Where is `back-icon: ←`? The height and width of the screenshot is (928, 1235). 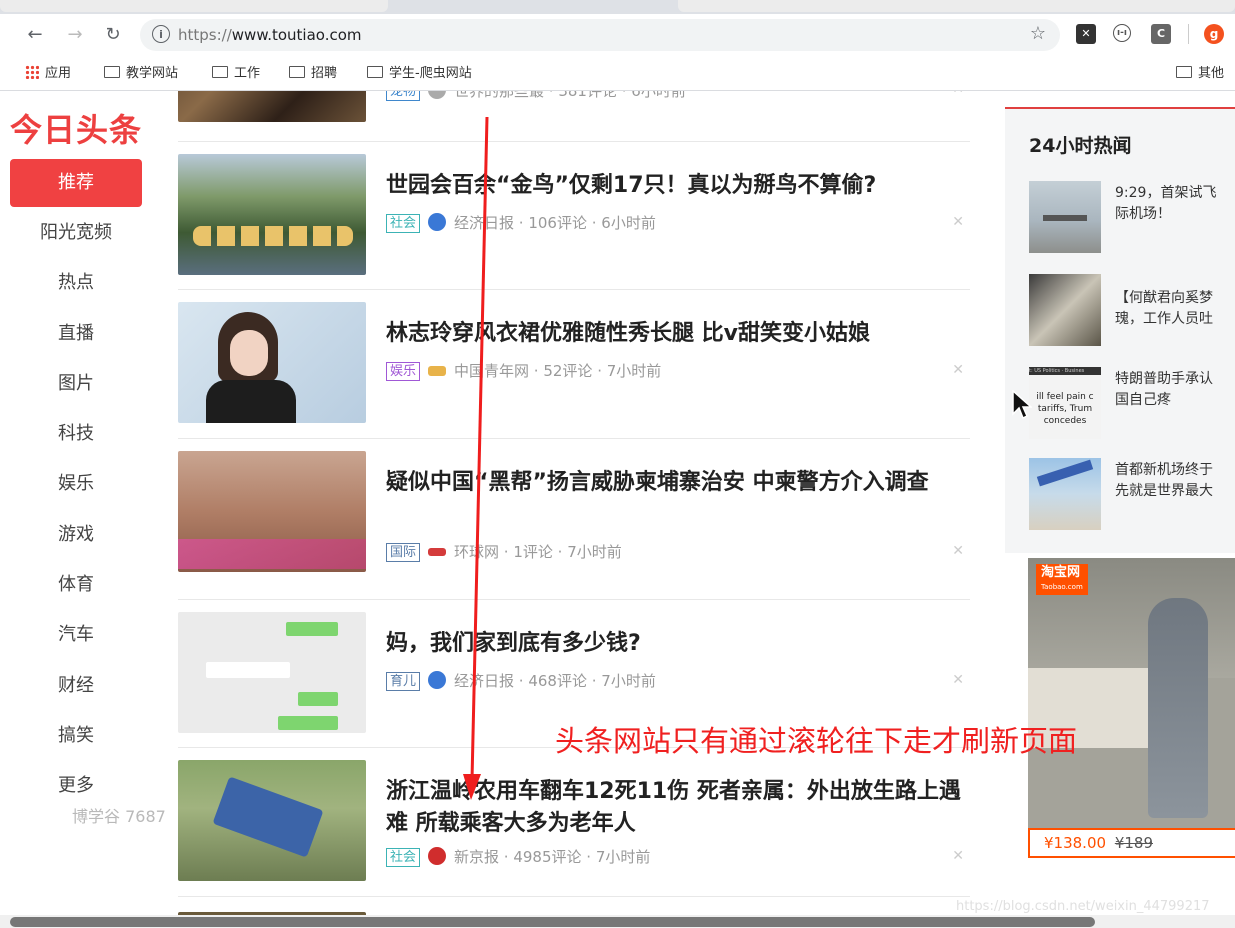
back-icon: ← is located at coordinates (35, 35).